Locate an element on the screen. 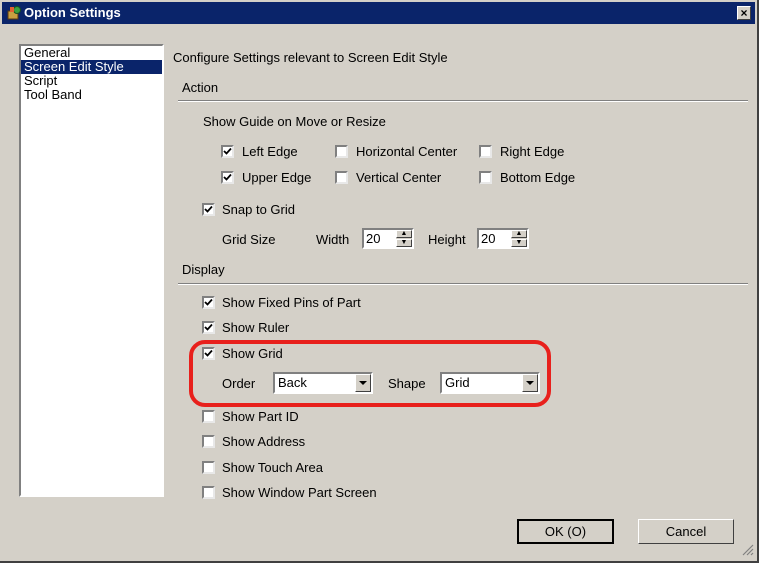 The width and height of the screenshot is (759, 563). horizontal-center-label: Horizontal Center is located at coordinates (407, 151).